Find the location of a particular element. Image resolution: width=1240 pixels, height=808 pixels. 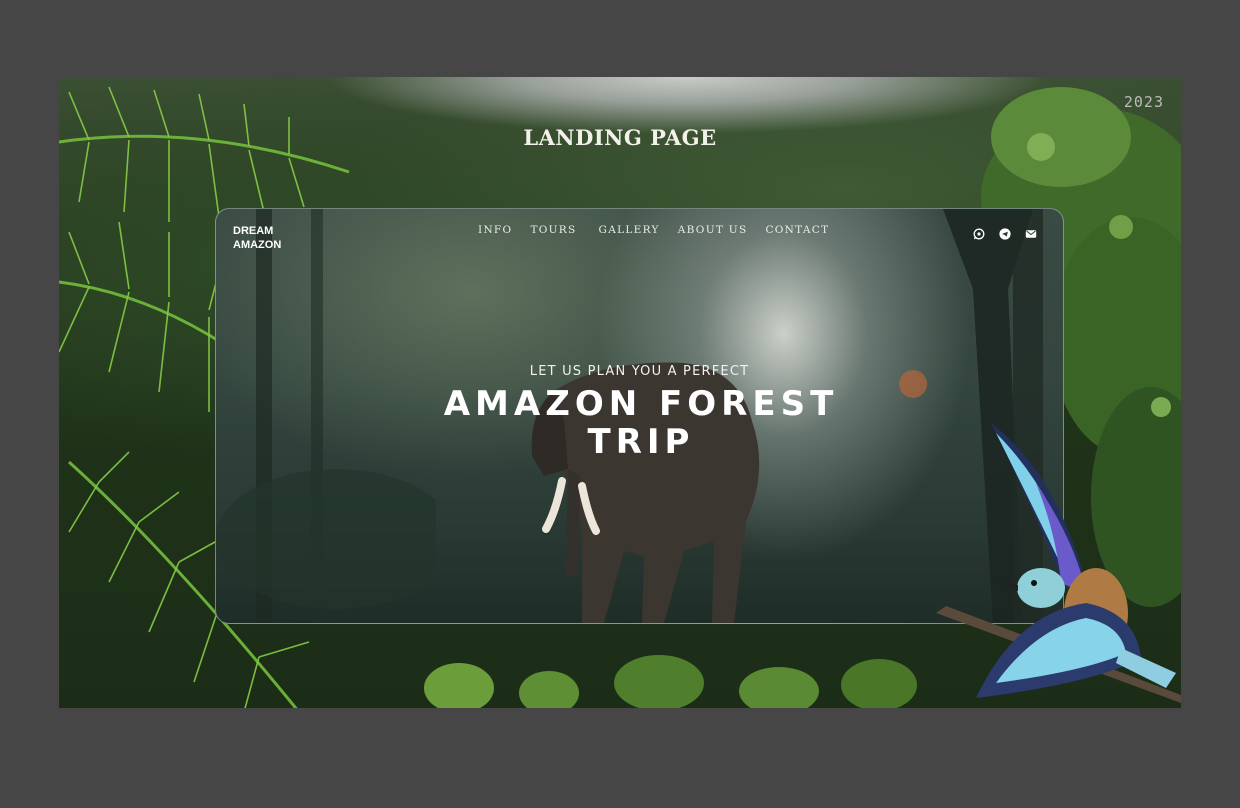

nav-contact: CONTACT is located at coordinates (797, 230).